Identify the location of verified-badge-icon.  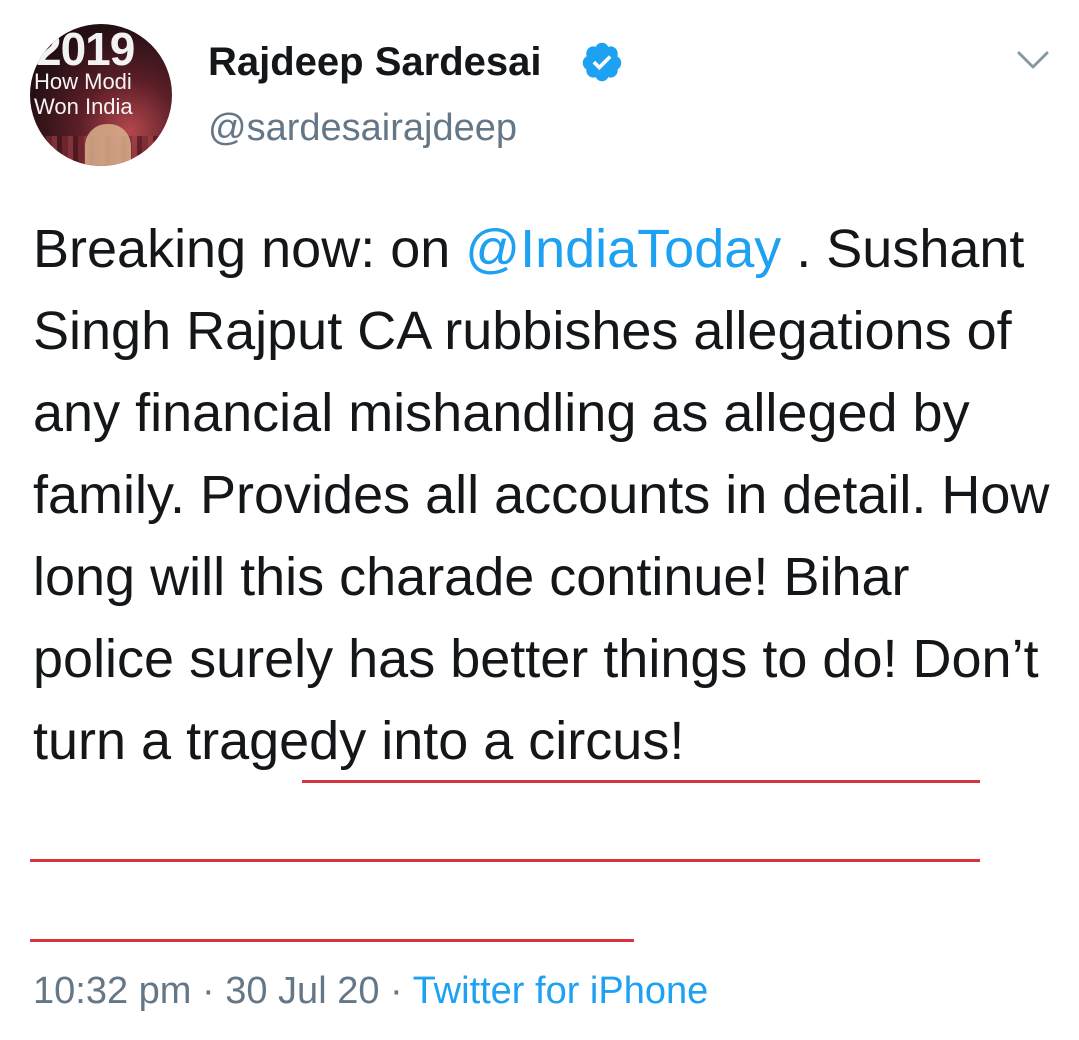
(602, 62).